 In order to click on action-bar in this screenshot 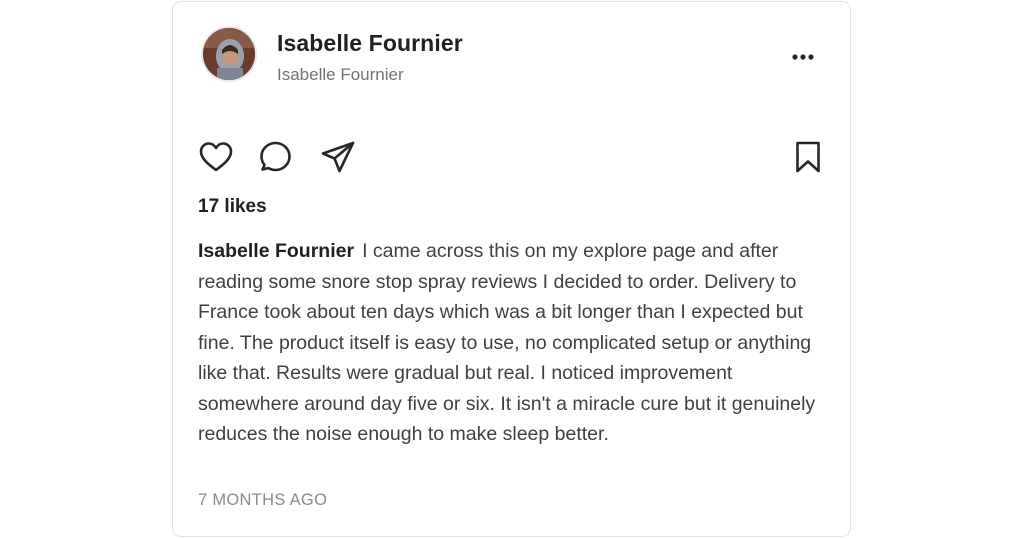, I will do `click(511, 158)`.